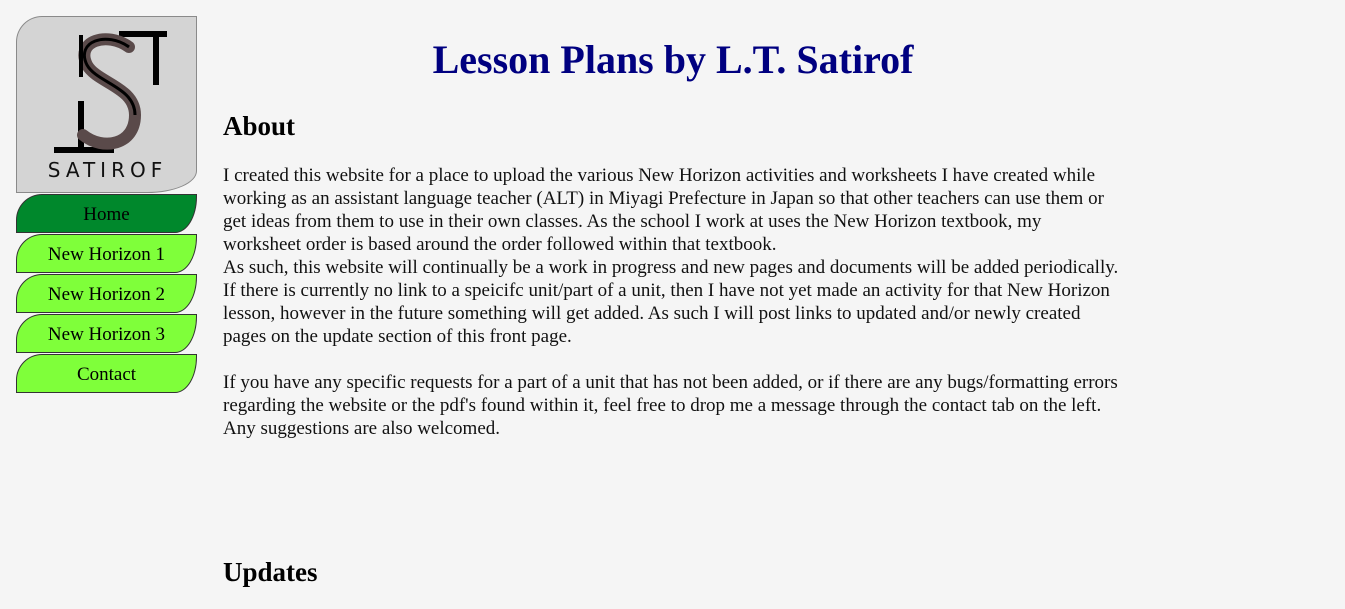  Describe the element at coordinates (107, 170) in the screenshot. I see `logo-wordmark: SATIROF` at that location.